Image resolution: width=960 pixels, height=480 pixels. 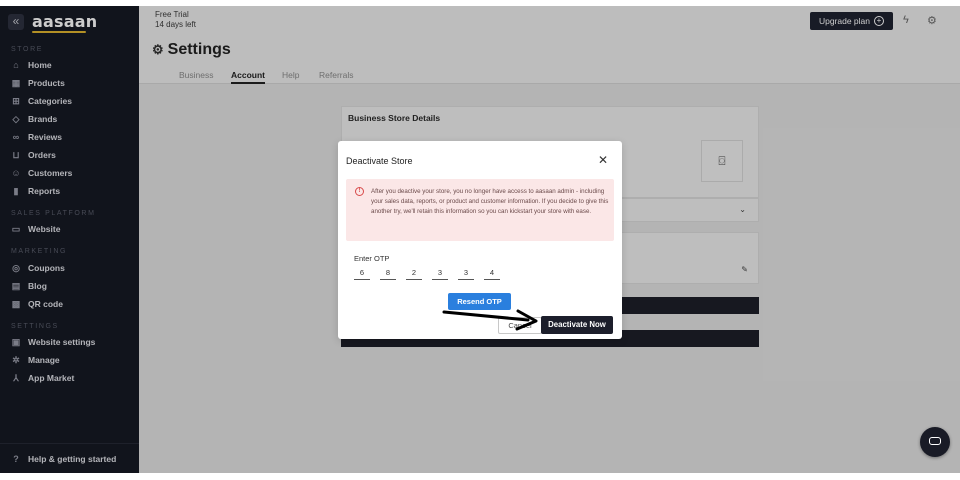 I want to click on close-icon: ✕, so click(x=603, y=160).